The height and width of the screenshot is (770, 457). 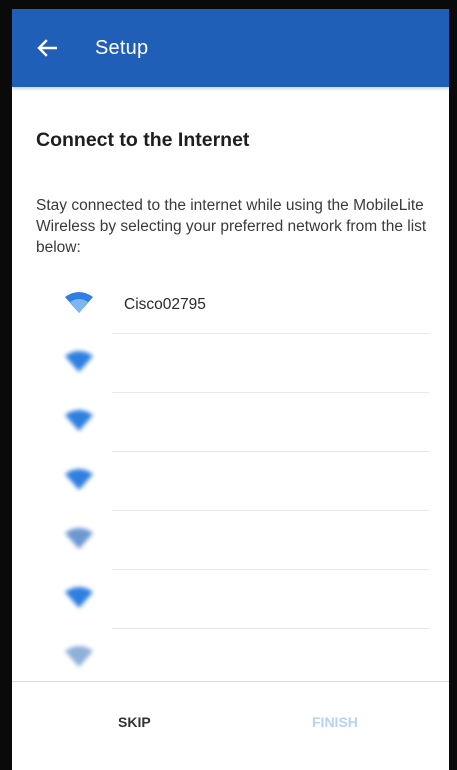 I want to click on page-heading: Connect to the Internet, so click(x=143, y=140).